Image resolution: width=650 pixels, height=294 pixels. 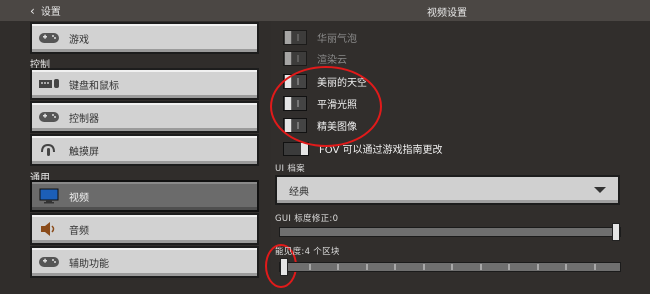 What do you see at coordinates (79, 198) in the screenshot?
I see `sidebar-item-label: 视频` at bounding box center [79, 198].